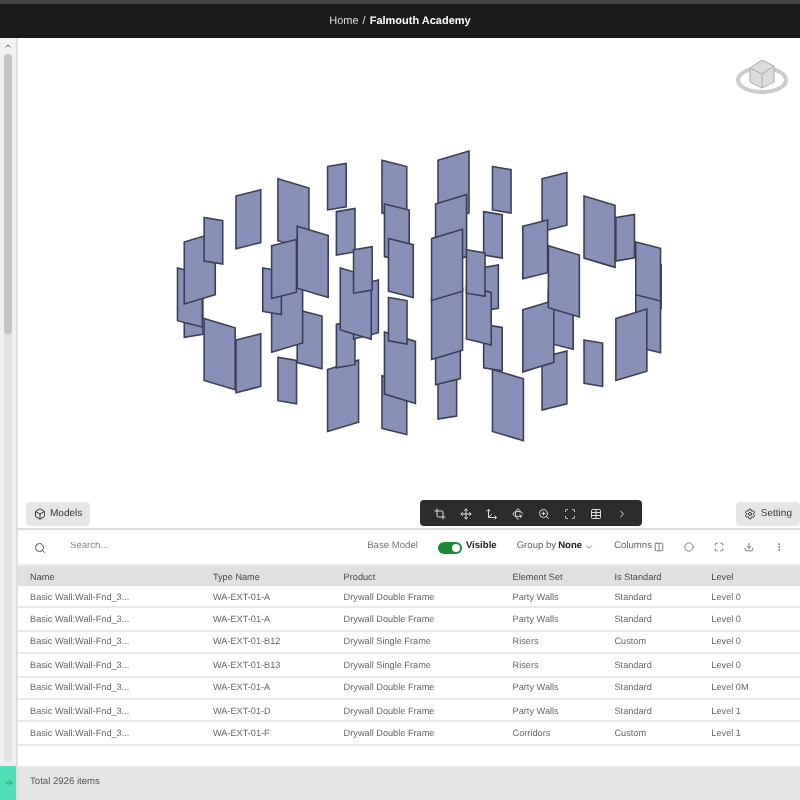  I want to click on chevron-down-icon, so click(589, 547).